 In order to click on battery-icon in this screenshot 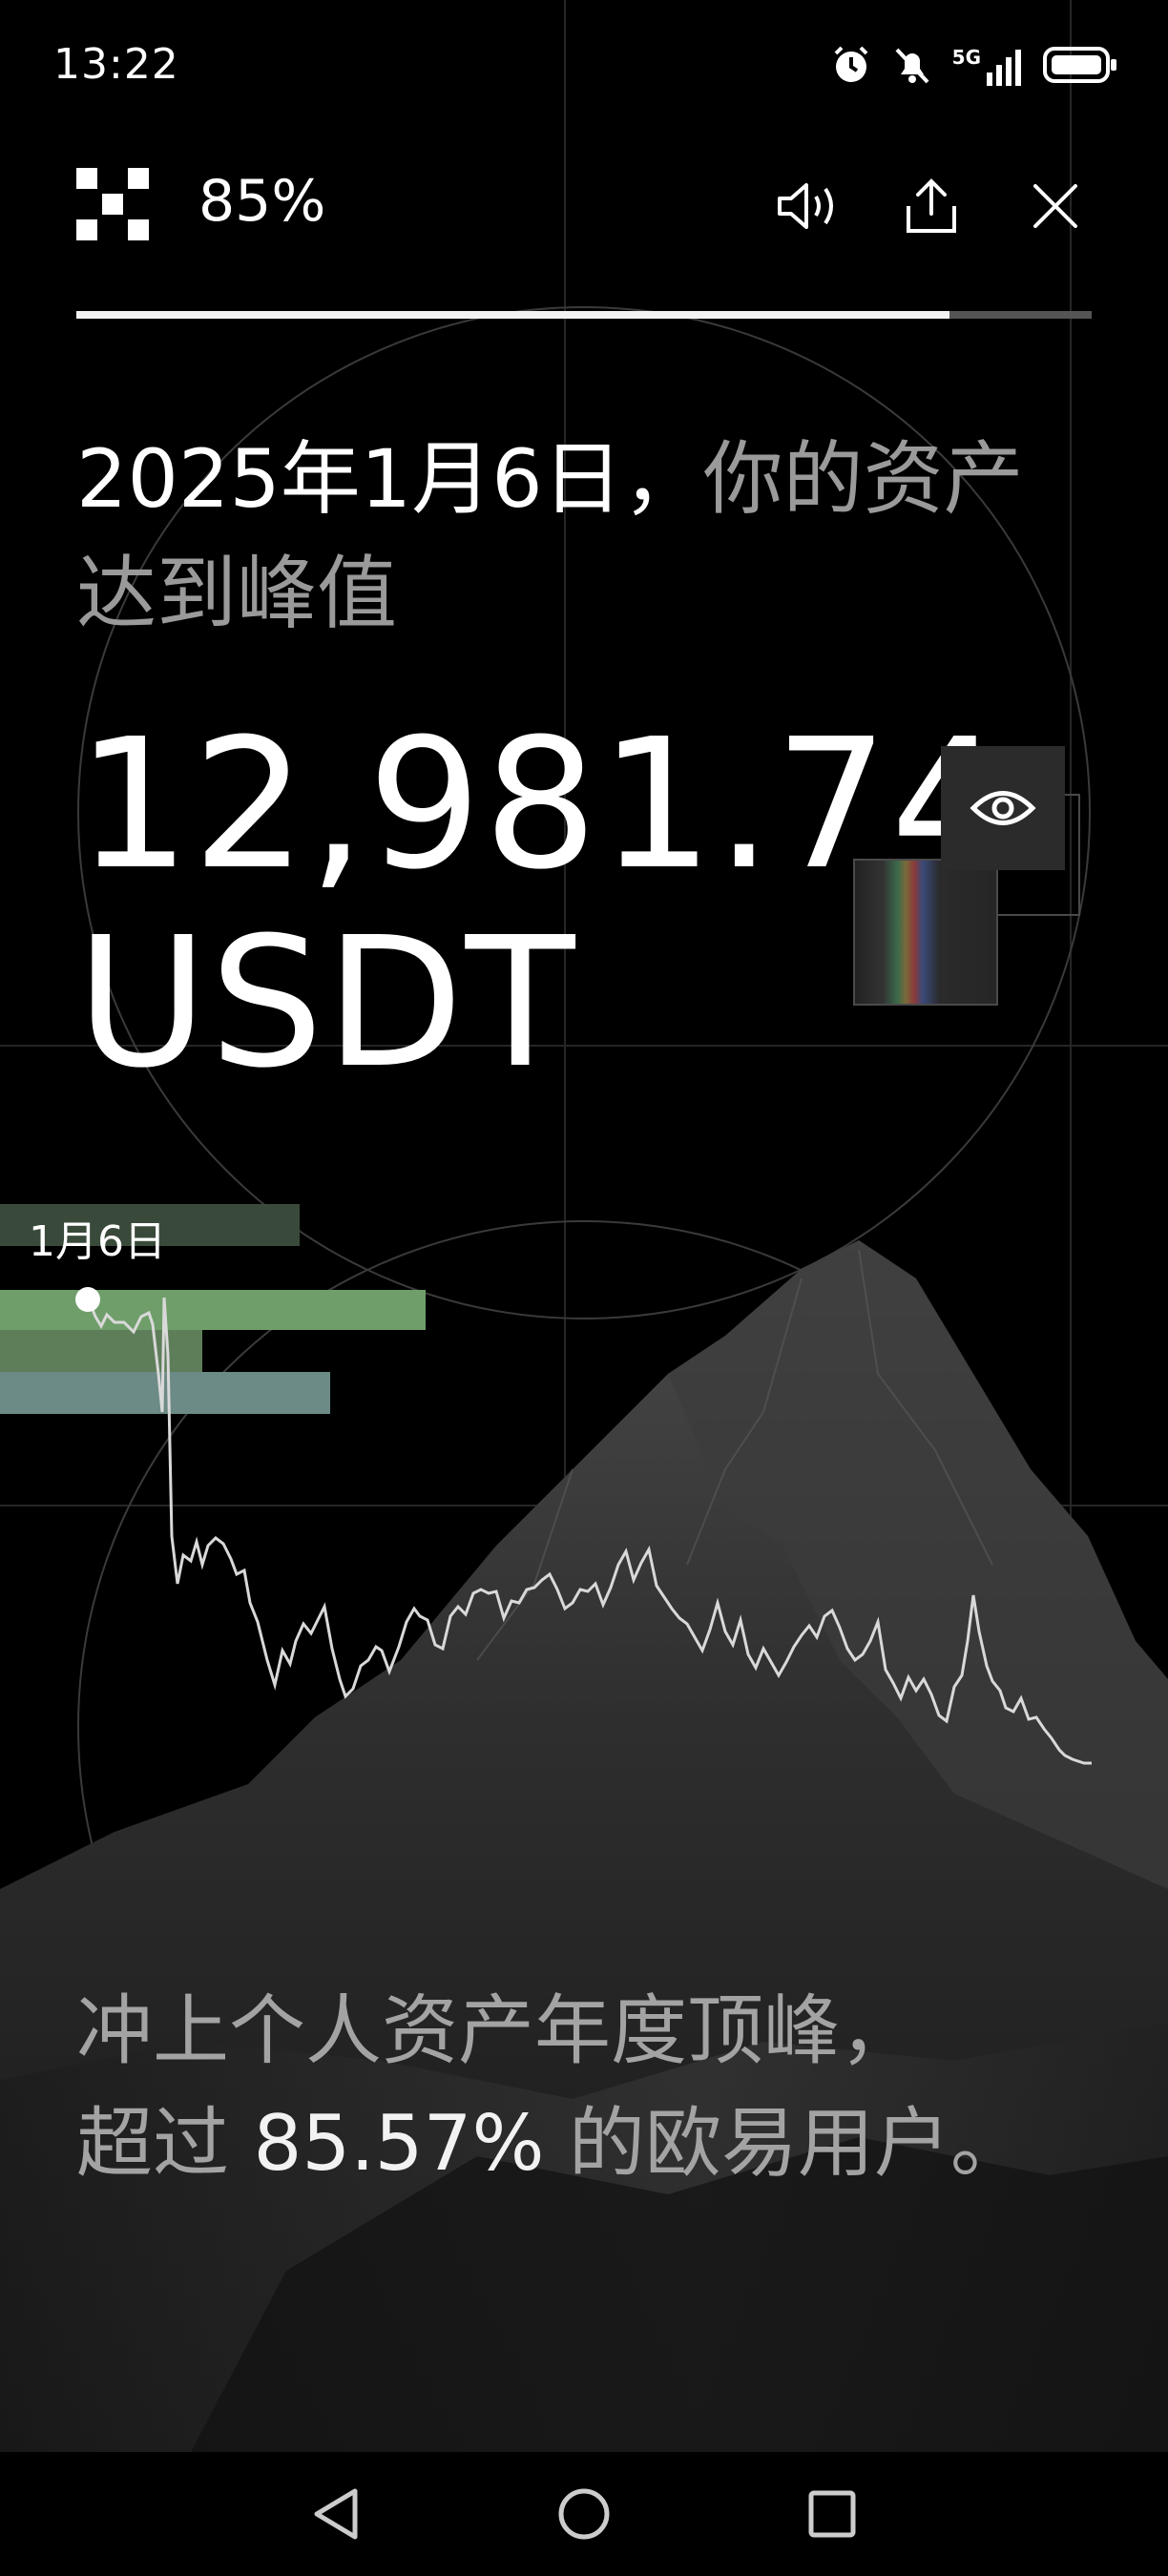, I will do `click(1080, 67)`.